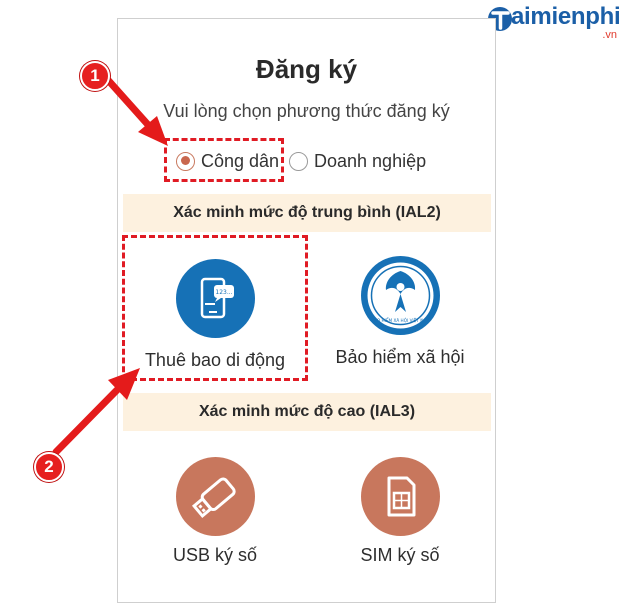 Image resolution: width=630 pixels, height=610 pixels. I want to click on logo-text: aimienphi, so click(566, 16).